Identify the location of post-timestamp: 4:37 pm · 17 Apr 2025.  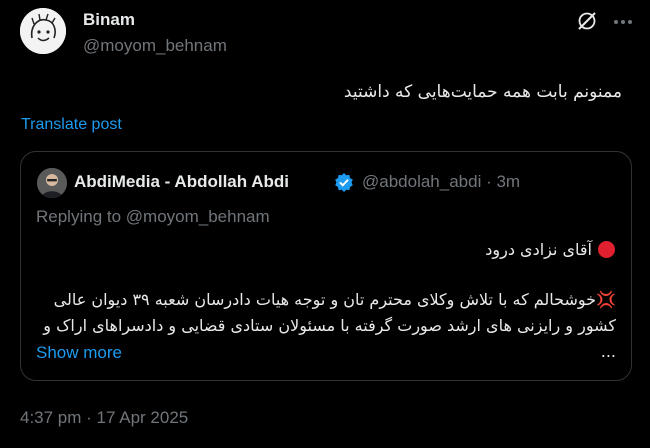
(104, 418).